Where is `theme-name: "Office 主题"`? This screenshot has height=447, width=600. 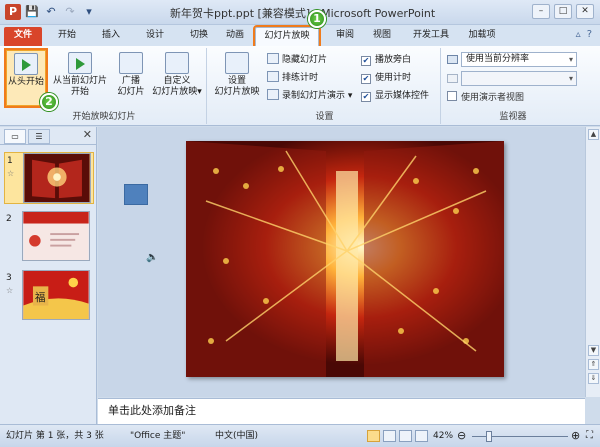 theme-name: "Office 主题" is located at coordinates (157, 436).